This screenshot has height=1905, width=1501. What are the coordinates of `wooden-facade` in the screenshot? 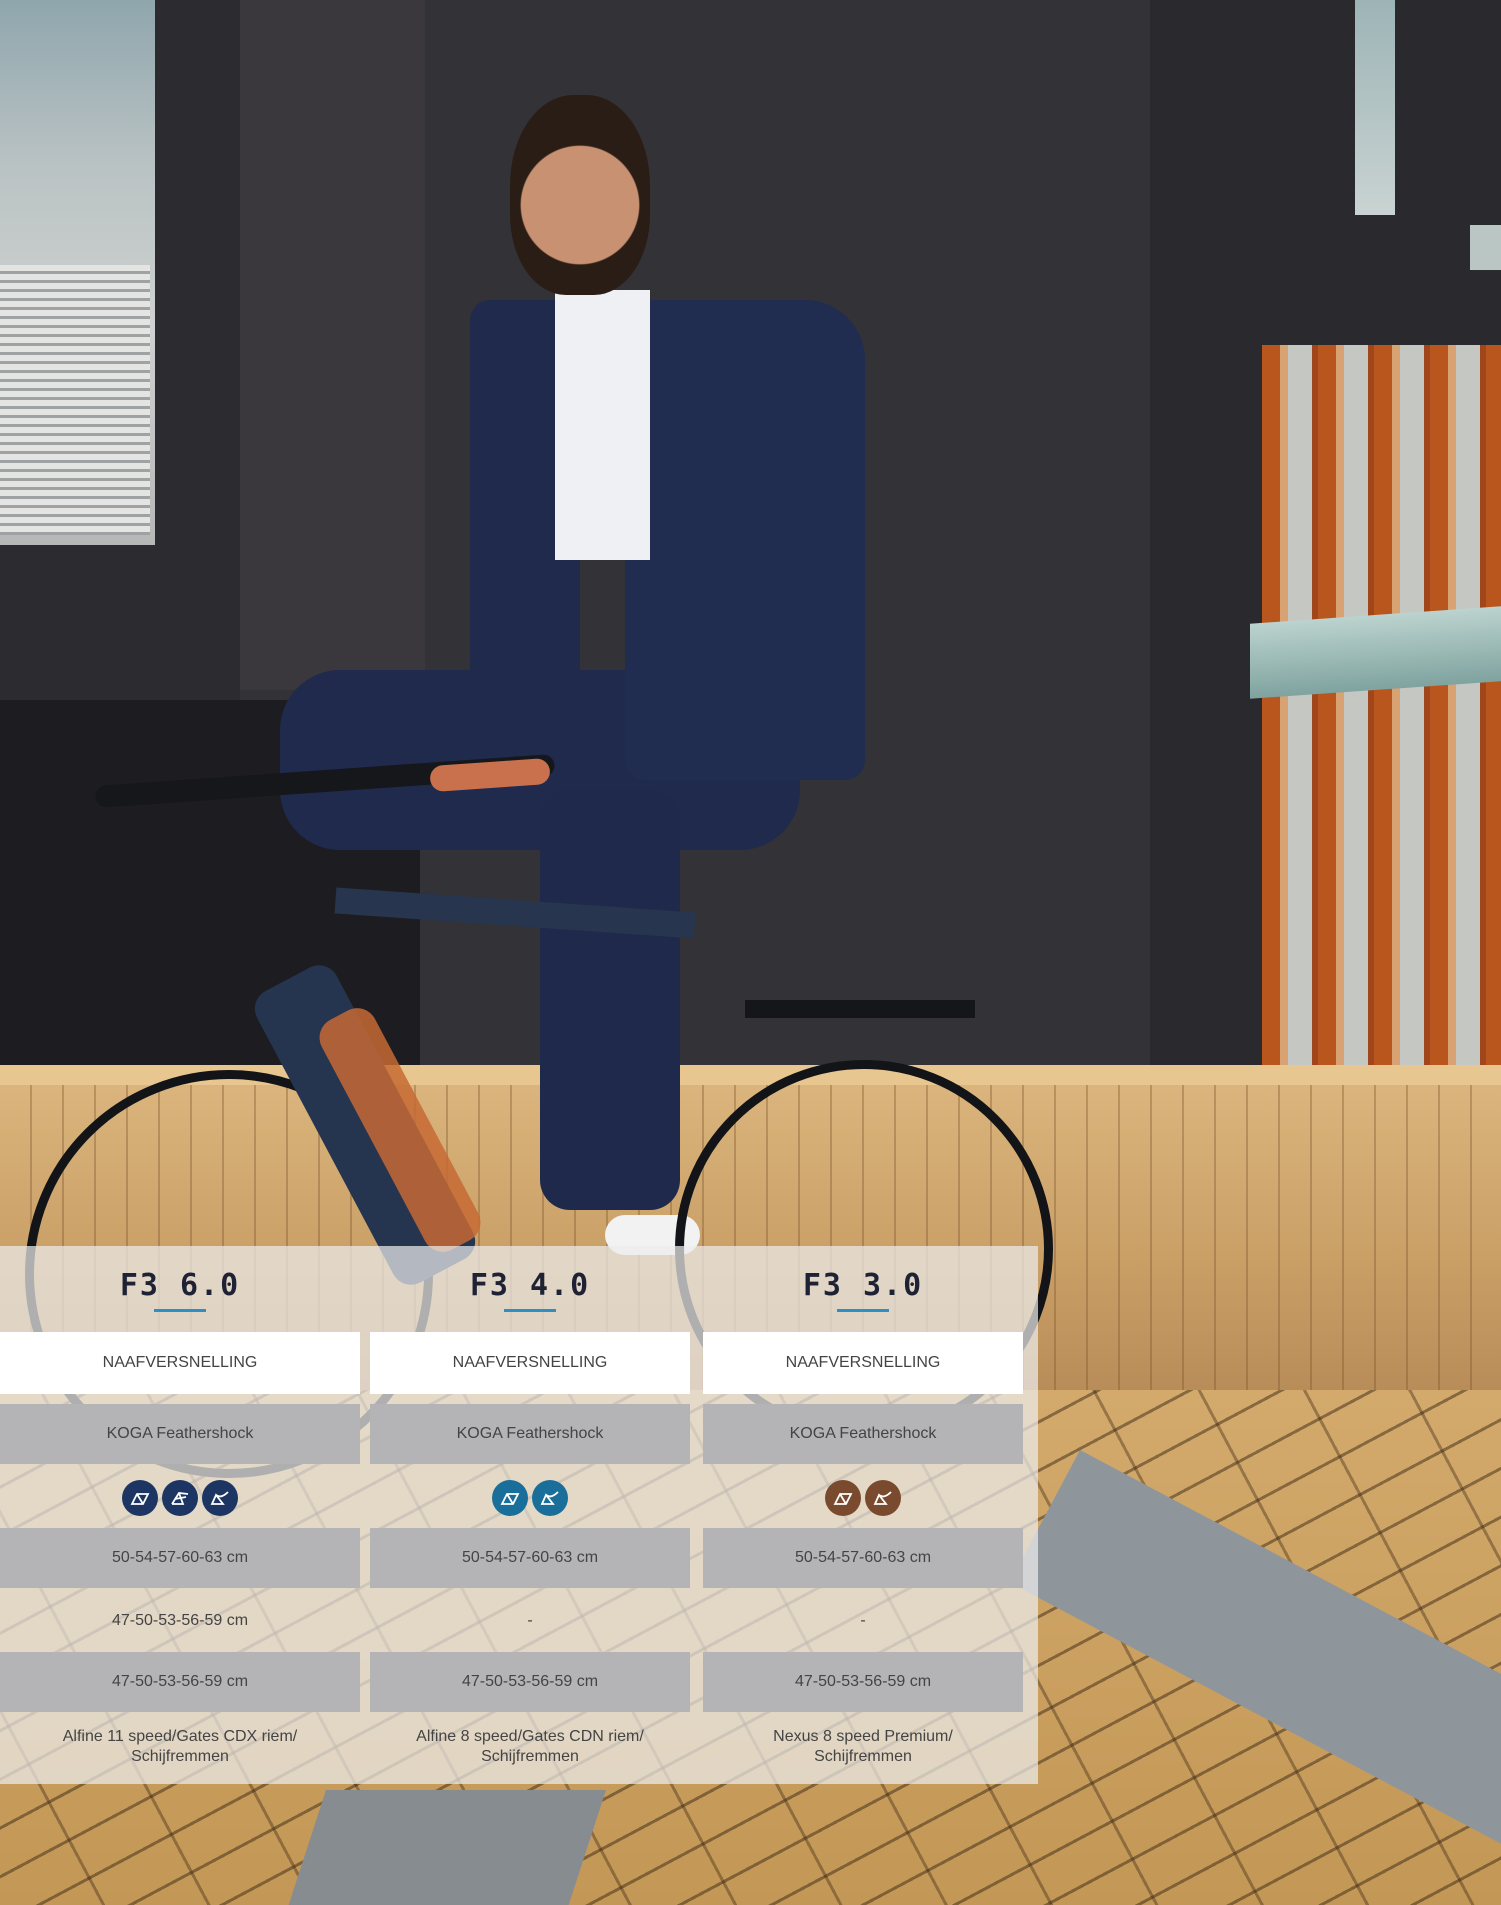 It's located at (1381, 707).